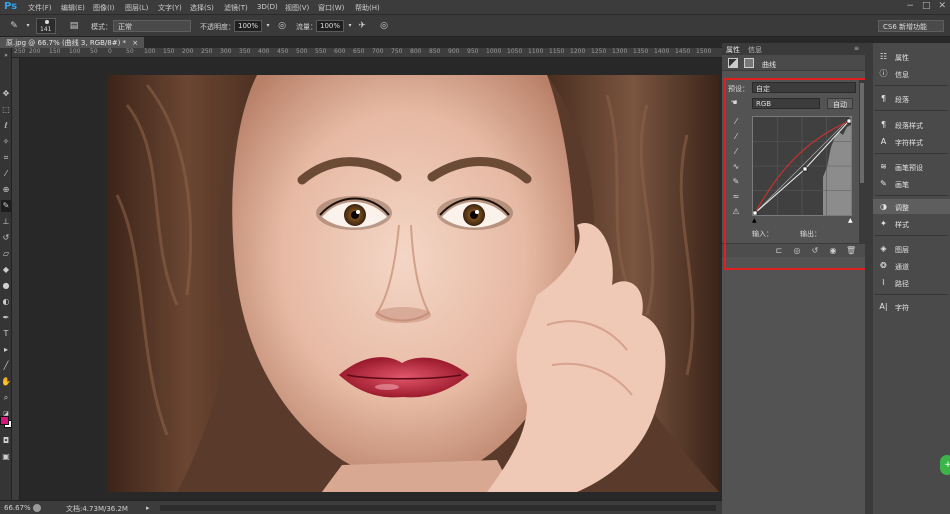 Image resolution: width=950 pixels, height=514 pixels. What do you see at coordinates (297, 8) in the screenshot?
I see `menu-view: 视图(V)` at bounding box center [297, 8].